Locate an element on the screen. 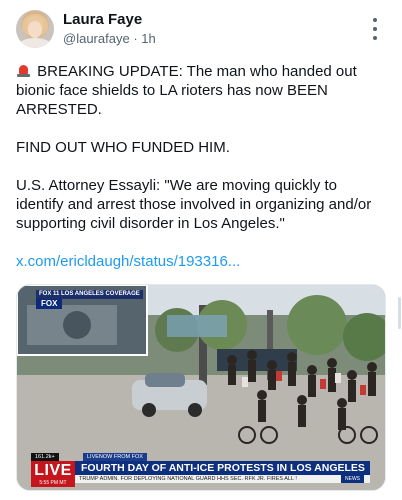 This screenshot has width=402, height=500. avatar is located at coordinates (35, 29).